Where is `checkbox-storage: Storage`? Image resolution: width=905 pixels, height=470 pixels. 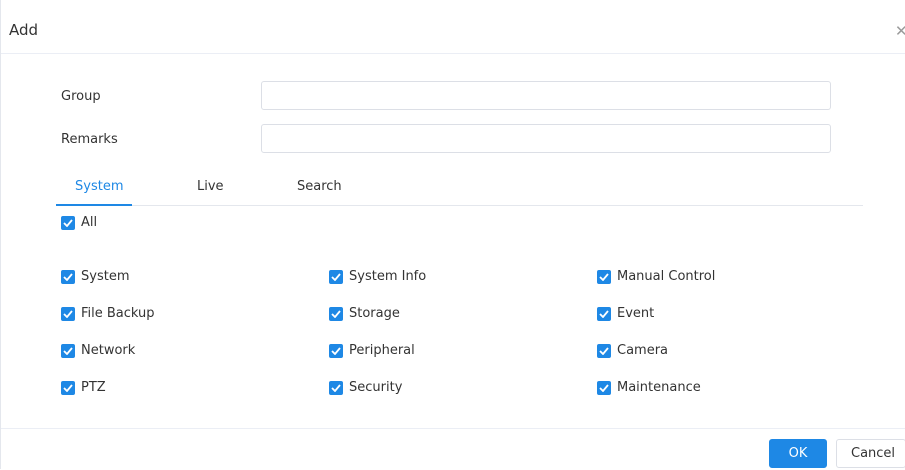
checkbox-storage: Storage is located at coordinates (364, 314).